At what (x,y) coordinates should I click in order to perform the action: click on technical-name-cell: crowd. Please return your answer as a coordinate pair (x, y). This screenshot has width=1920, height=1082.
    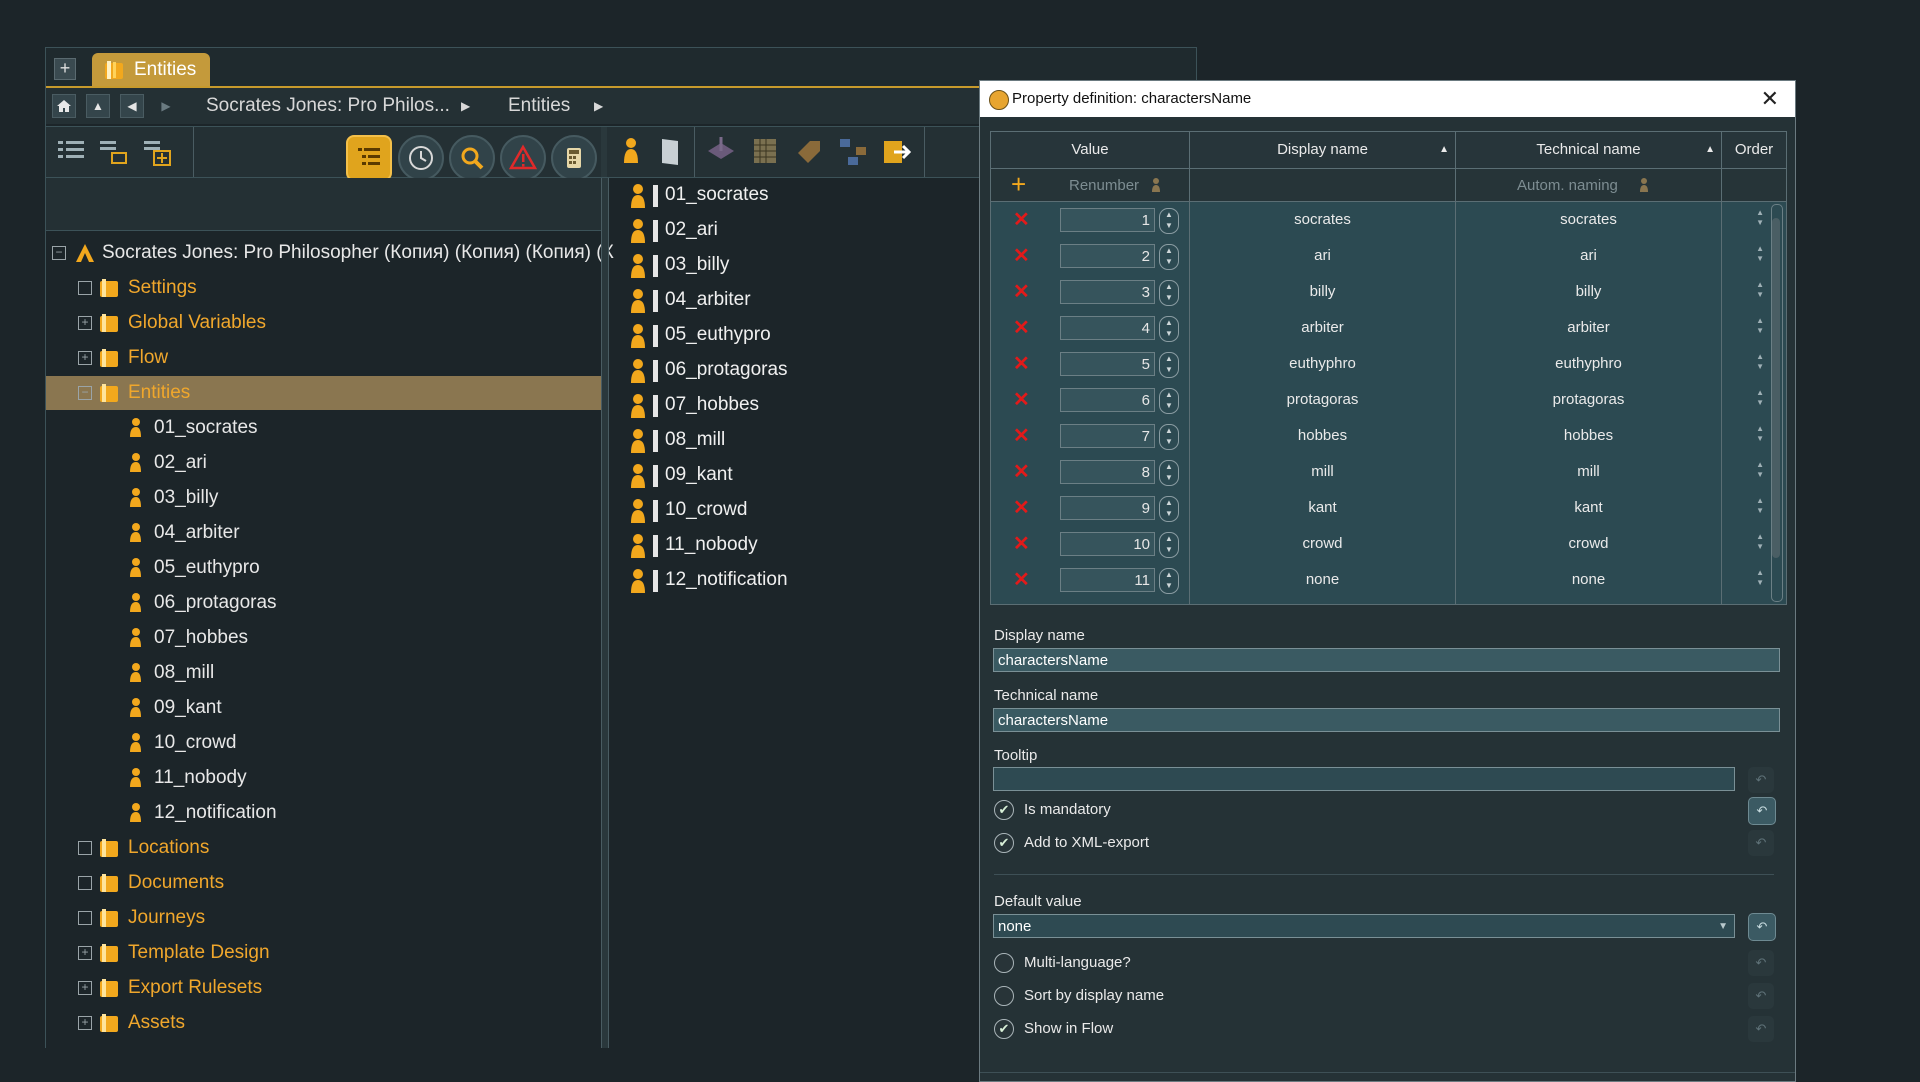
    Looking at the image, I should click on (1589, 544).